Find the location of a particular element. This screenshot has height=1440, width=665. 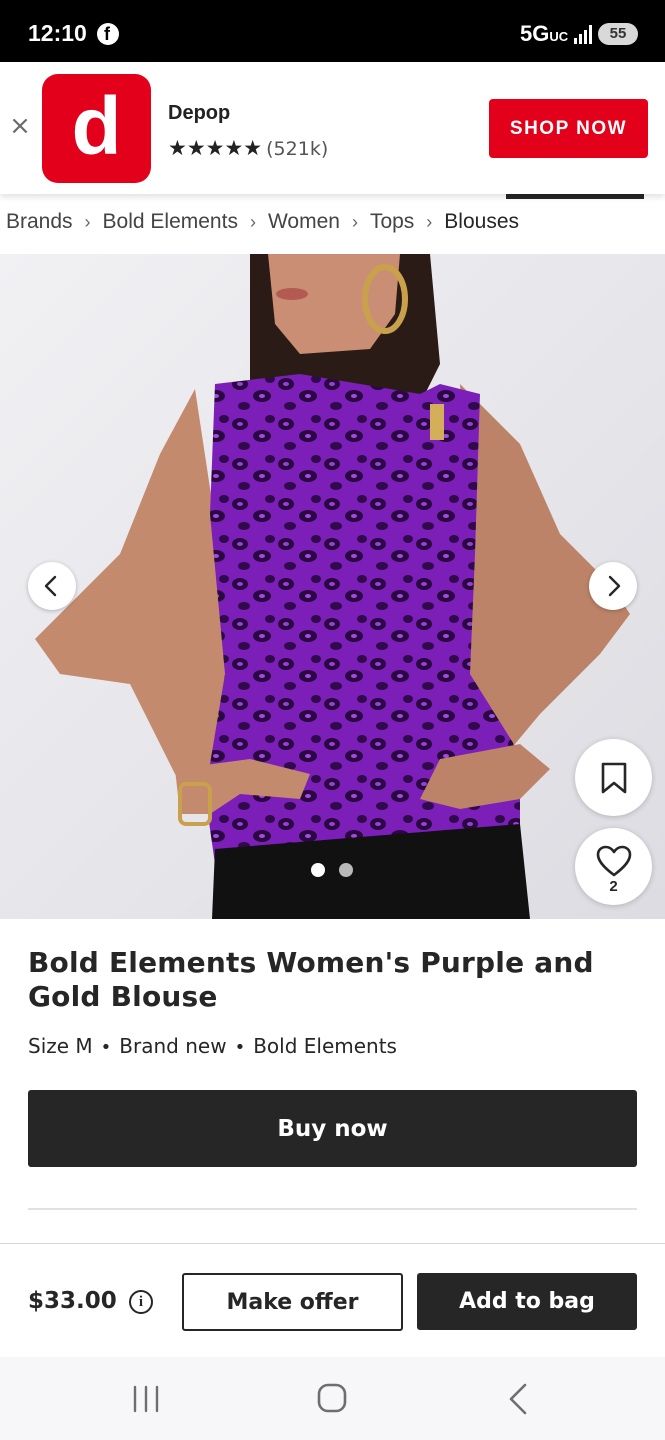

depop-logo: d is located at coordinates (96, 128).